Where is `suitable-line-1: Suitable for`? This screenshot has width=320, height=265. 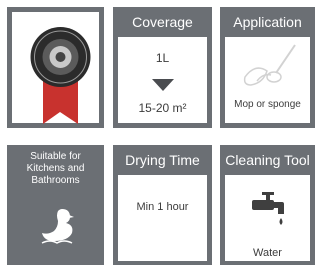
suitable-line-1: Suitable for is located at coordinates (55, 156).